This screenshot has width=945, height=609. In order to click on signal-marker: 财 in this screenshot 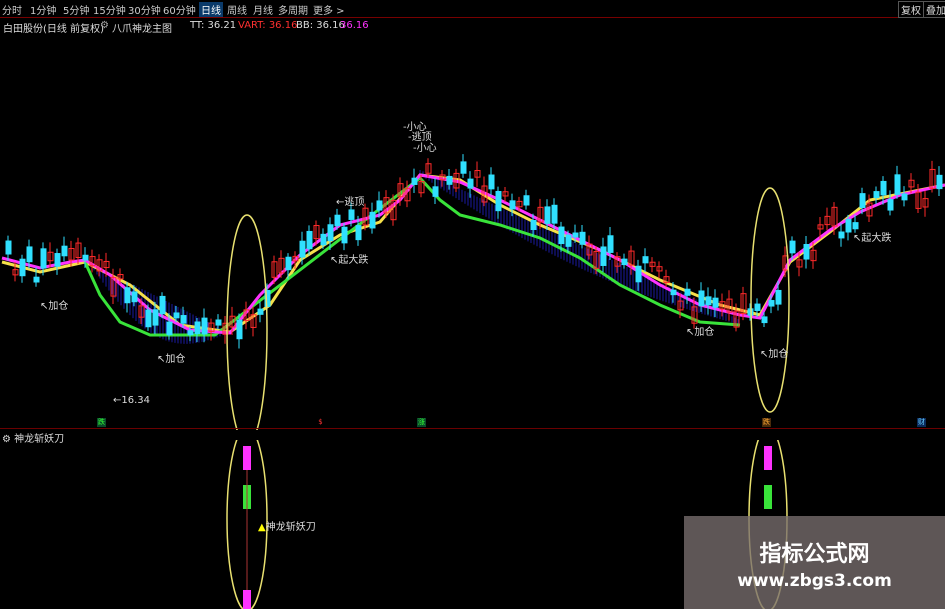, I will do `click(921, 422)`.